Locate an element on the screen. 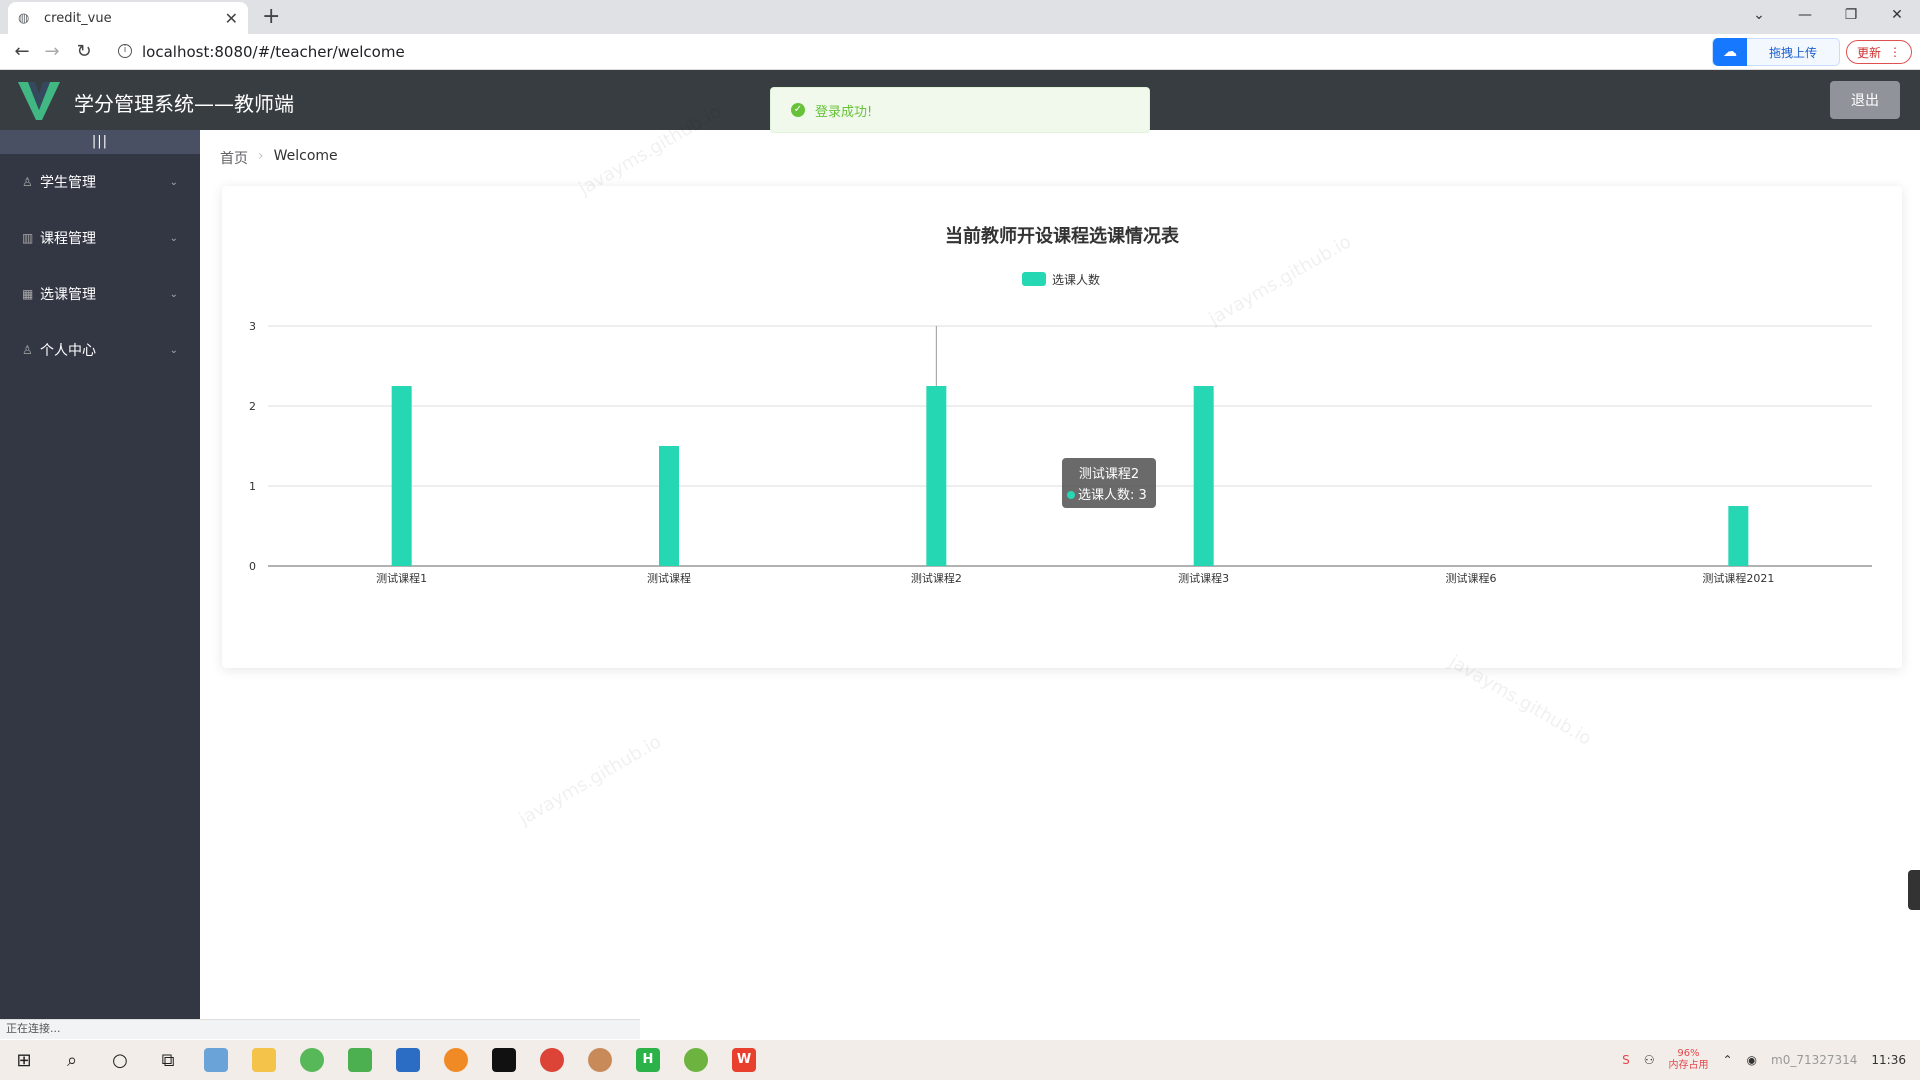 This screenshot has width=1920, height=1080. calendar-icon: ▦ is located at coordinates (28, 294).